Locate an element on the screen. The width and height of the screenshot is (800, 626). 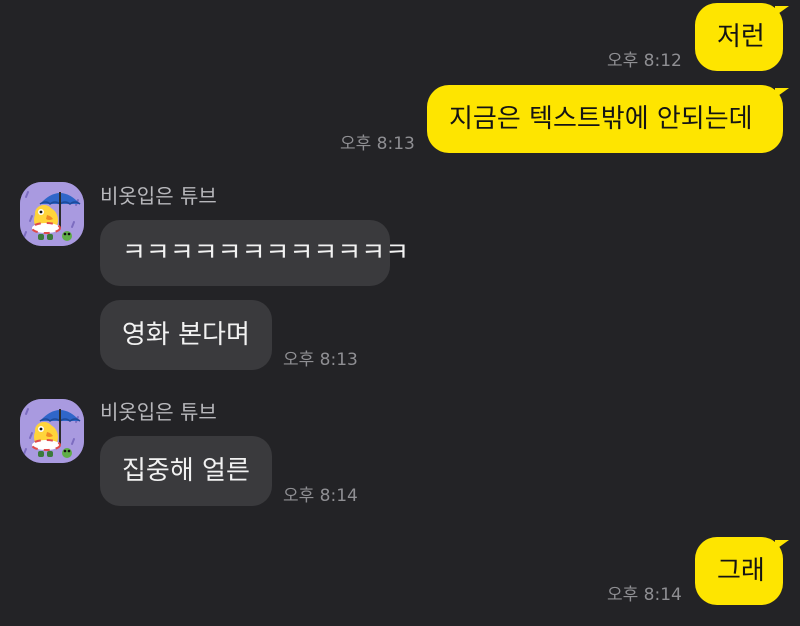
other-message-bubble: 집중해 얼른 is located at coordinates (186, 471).